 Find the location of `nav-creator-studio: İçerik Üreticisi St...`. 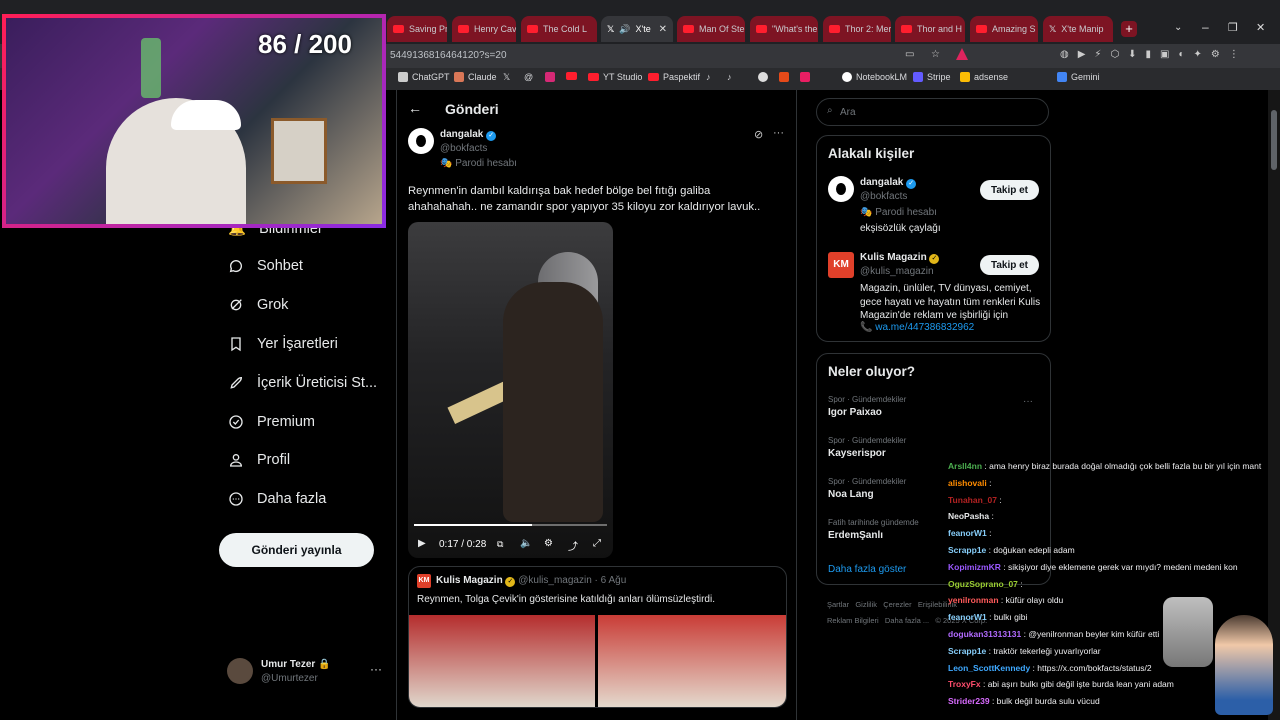

nav-creator-studio: İçerik Üreticisi St... is located at coordinates (302, 383).